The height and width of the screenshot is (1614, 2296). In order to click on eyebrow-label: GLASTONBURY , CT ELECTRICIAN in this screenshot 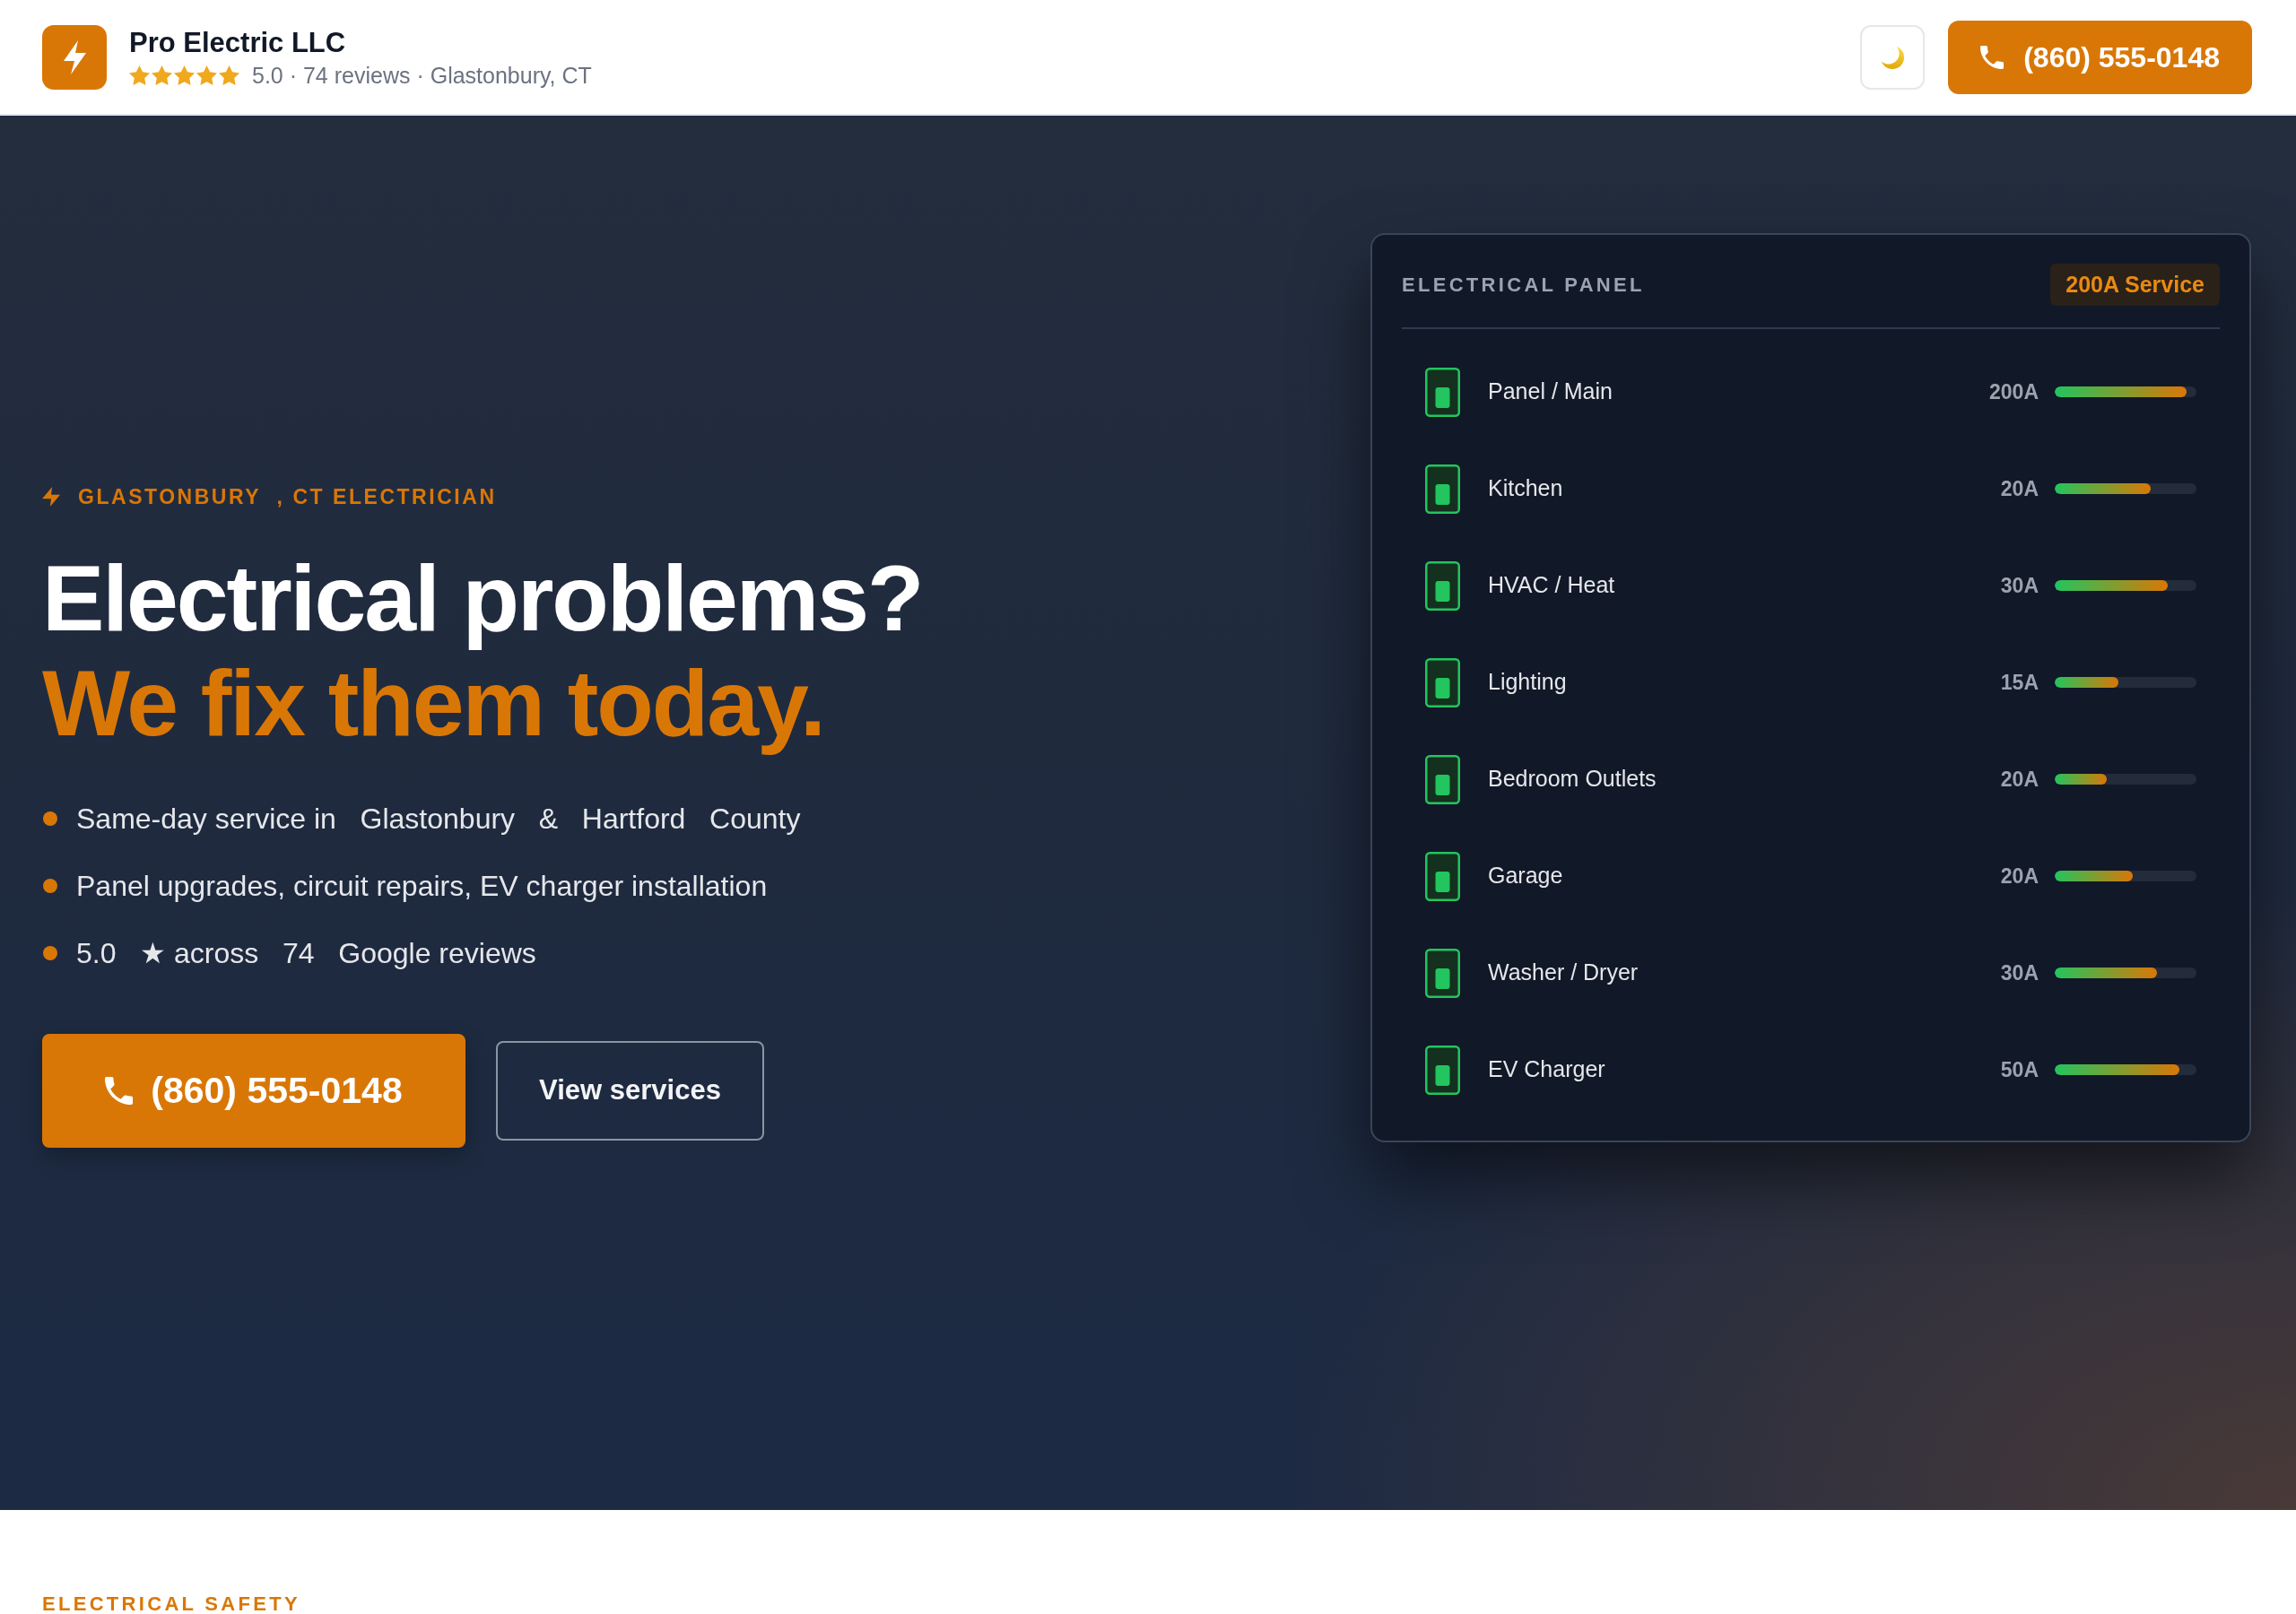, I will do `click(287, 496)`.